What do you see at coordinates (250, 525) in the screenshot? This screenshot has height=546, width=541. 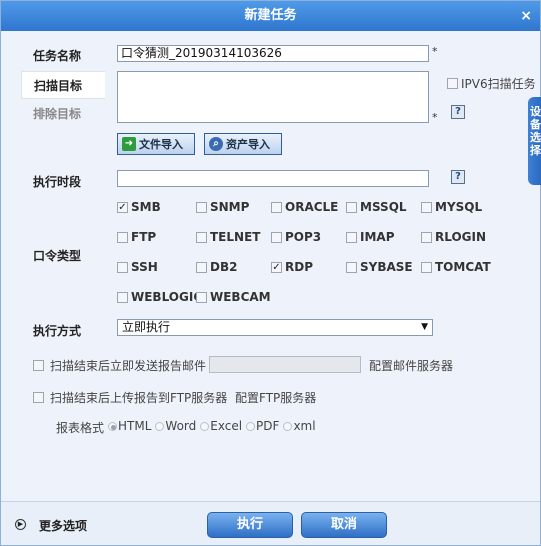 I see `execute-button: 执行` at bounding box center [250, 525].